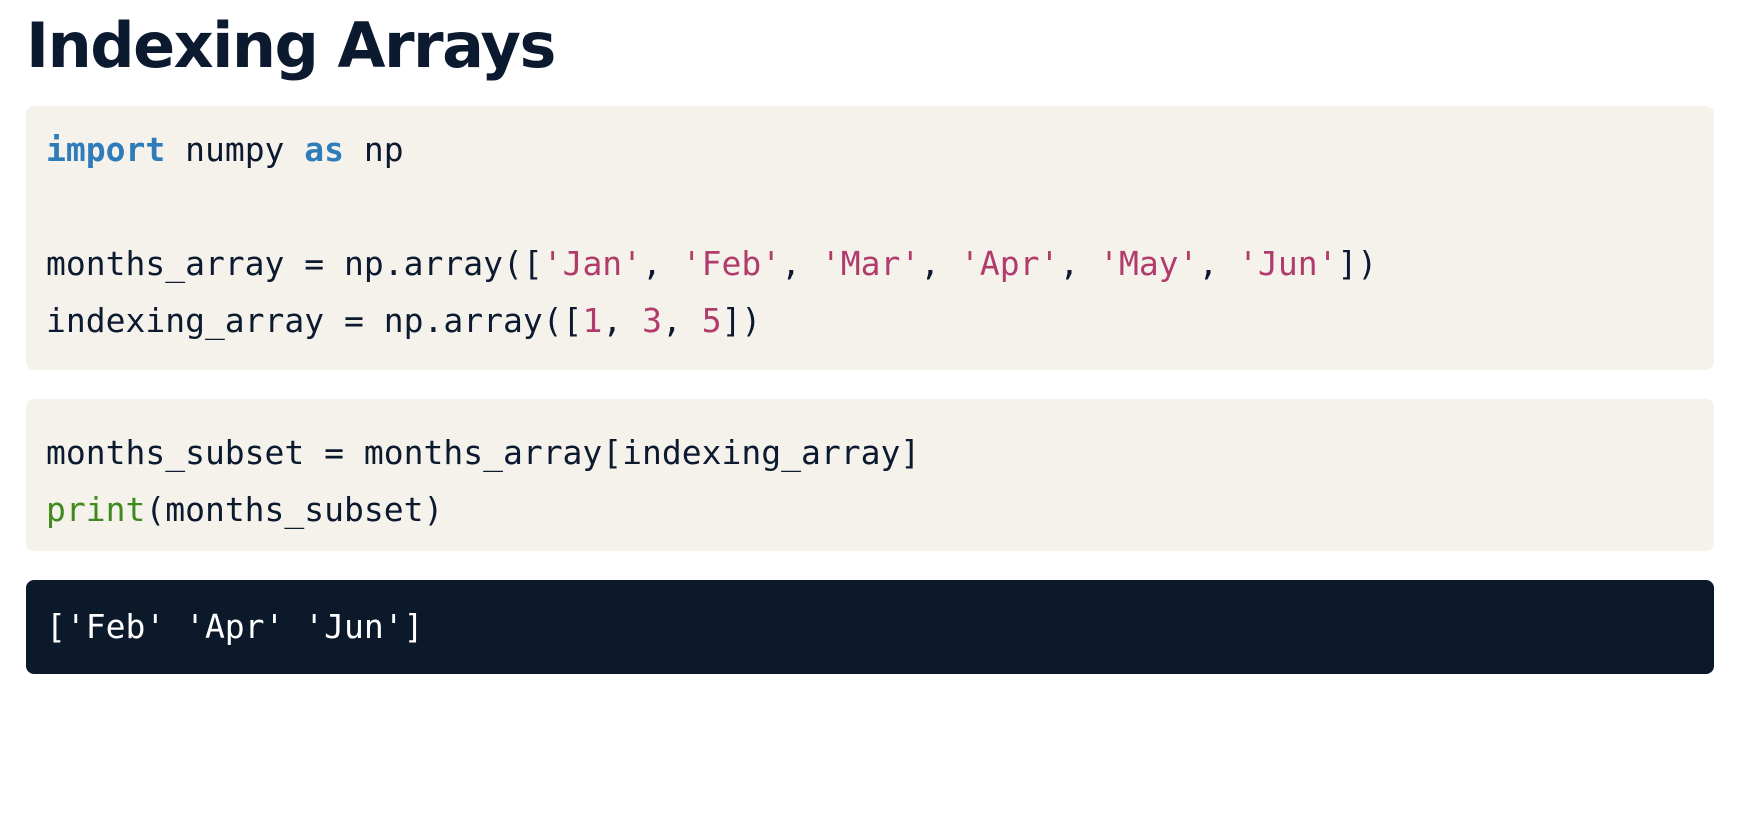  What do you see at coordinates (870, 627) in the screenshot?
I see `output-block: ['Feb' 'Apr' 'Jun']` at bounding box center [870, 627].